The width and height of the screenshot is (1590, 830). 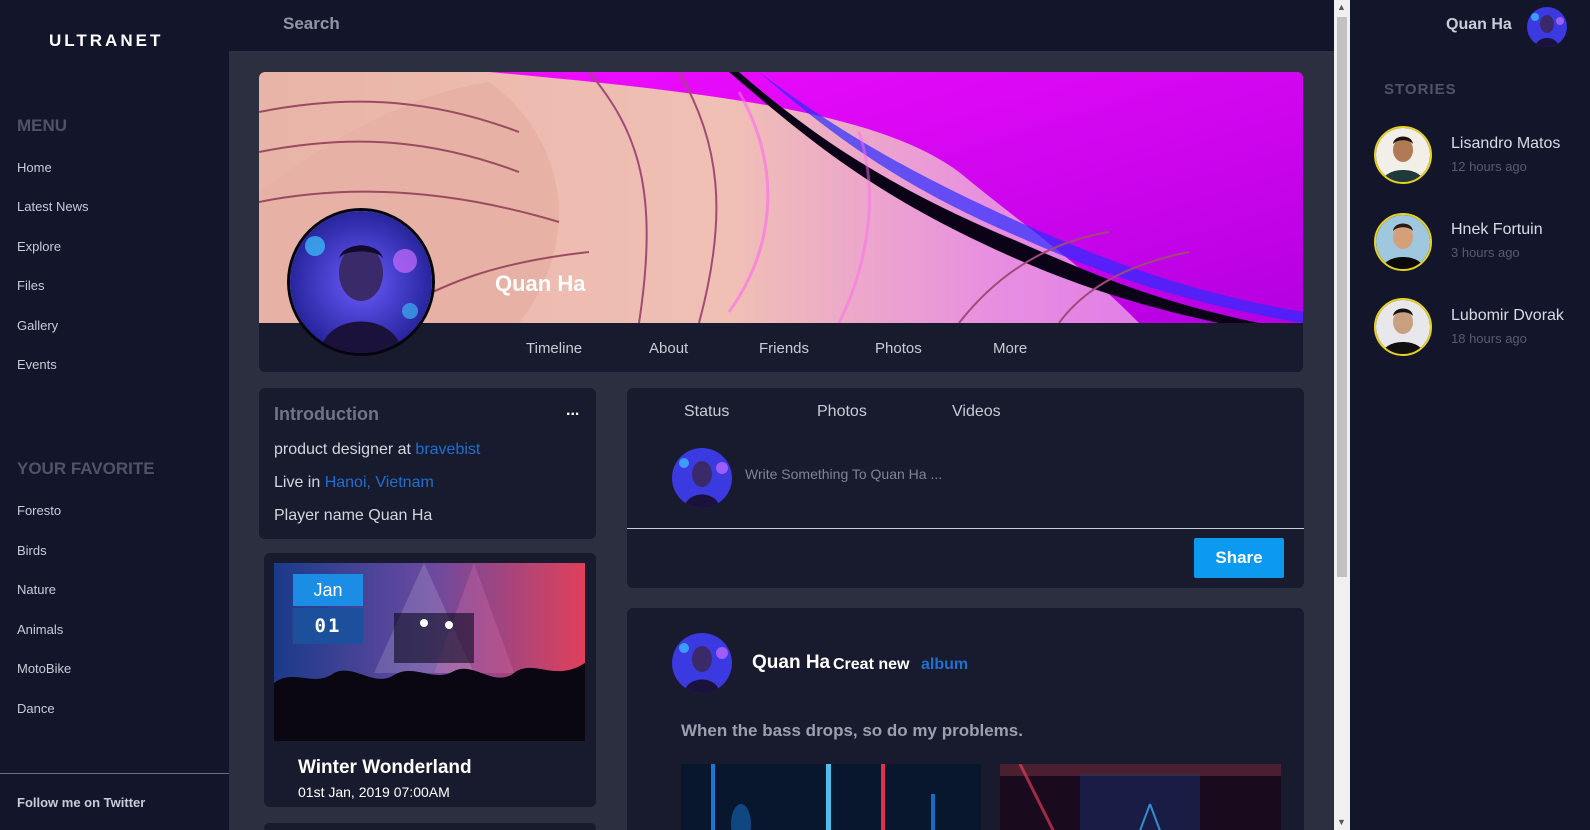 What do you see at coordinates (328, 626) in the screenshot?
I see `event-day-badge: 01` at bounding box center [328, 626].